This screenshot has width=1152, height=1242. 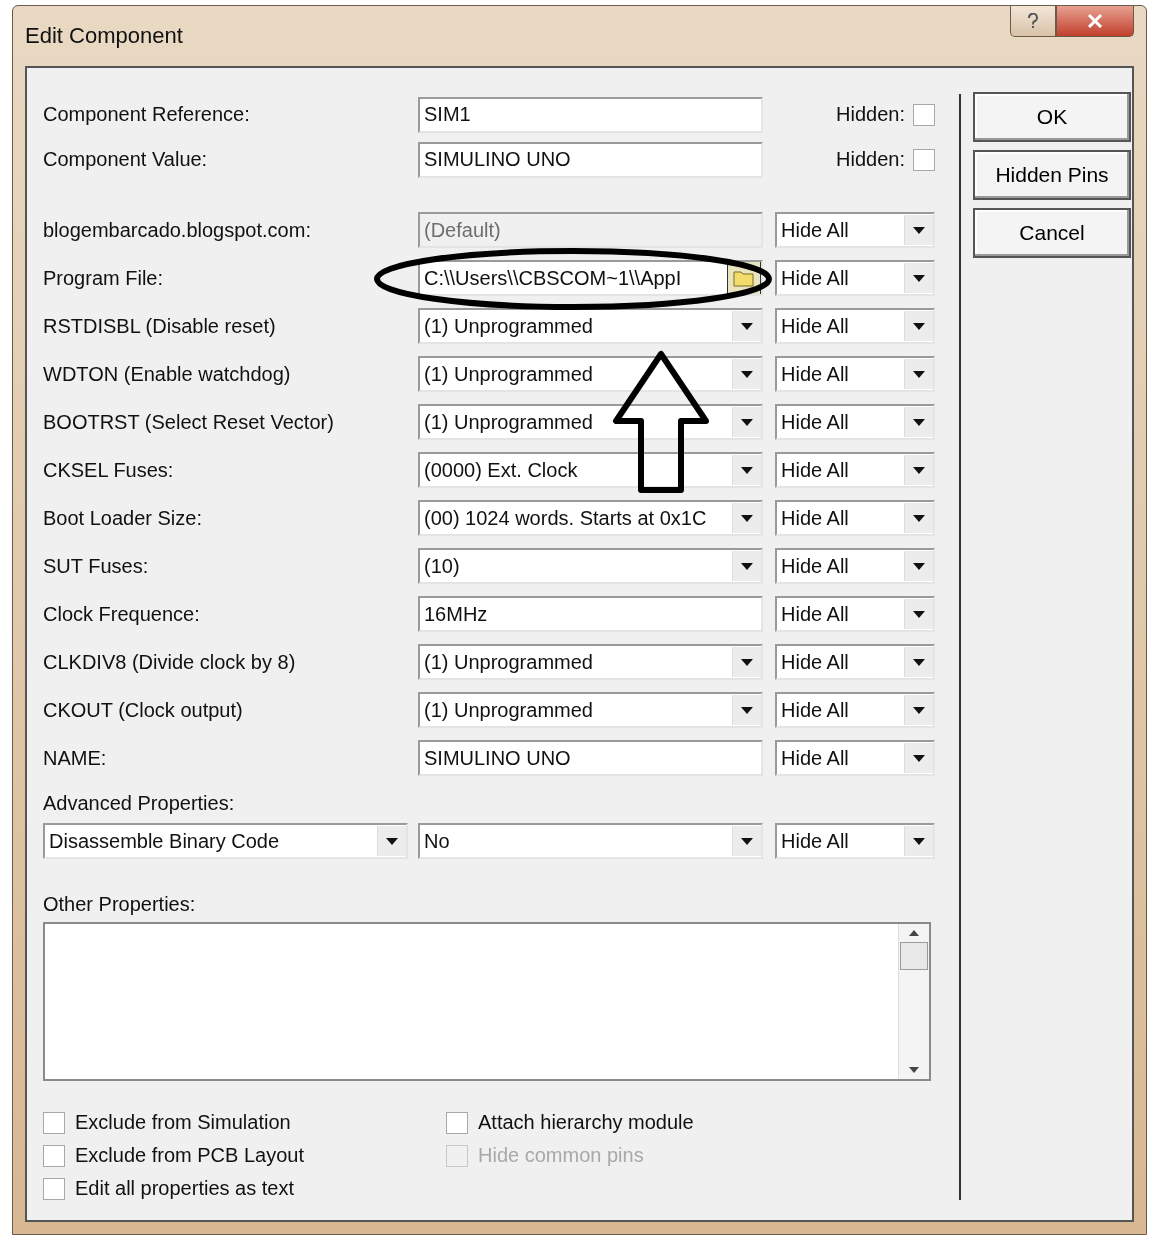 I want to click on scroll-down-icon, so click(x=914, y=1070).